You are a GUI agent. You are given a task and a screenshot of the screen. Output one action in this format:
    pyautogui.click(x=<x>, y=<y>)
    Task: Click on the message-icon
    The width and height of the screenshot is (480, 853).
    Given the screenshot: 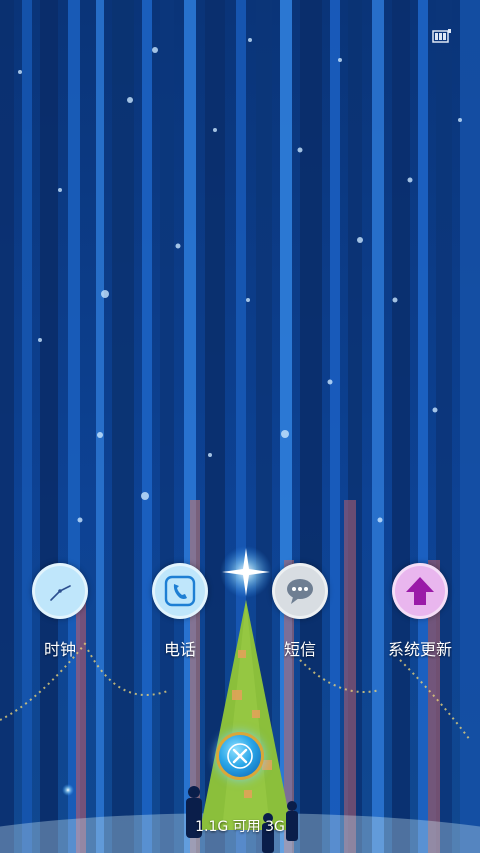 What is the action you would take?
    pyautogui.click(x=300, y=591)
    